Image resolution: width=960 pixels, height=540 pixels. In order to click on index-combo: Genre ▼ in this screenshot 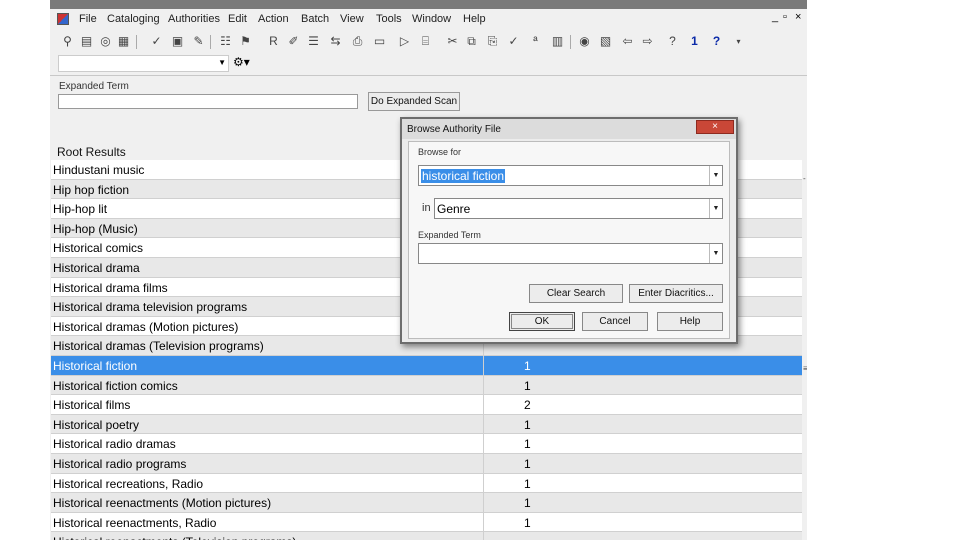, I will do `click(578, 208)`.